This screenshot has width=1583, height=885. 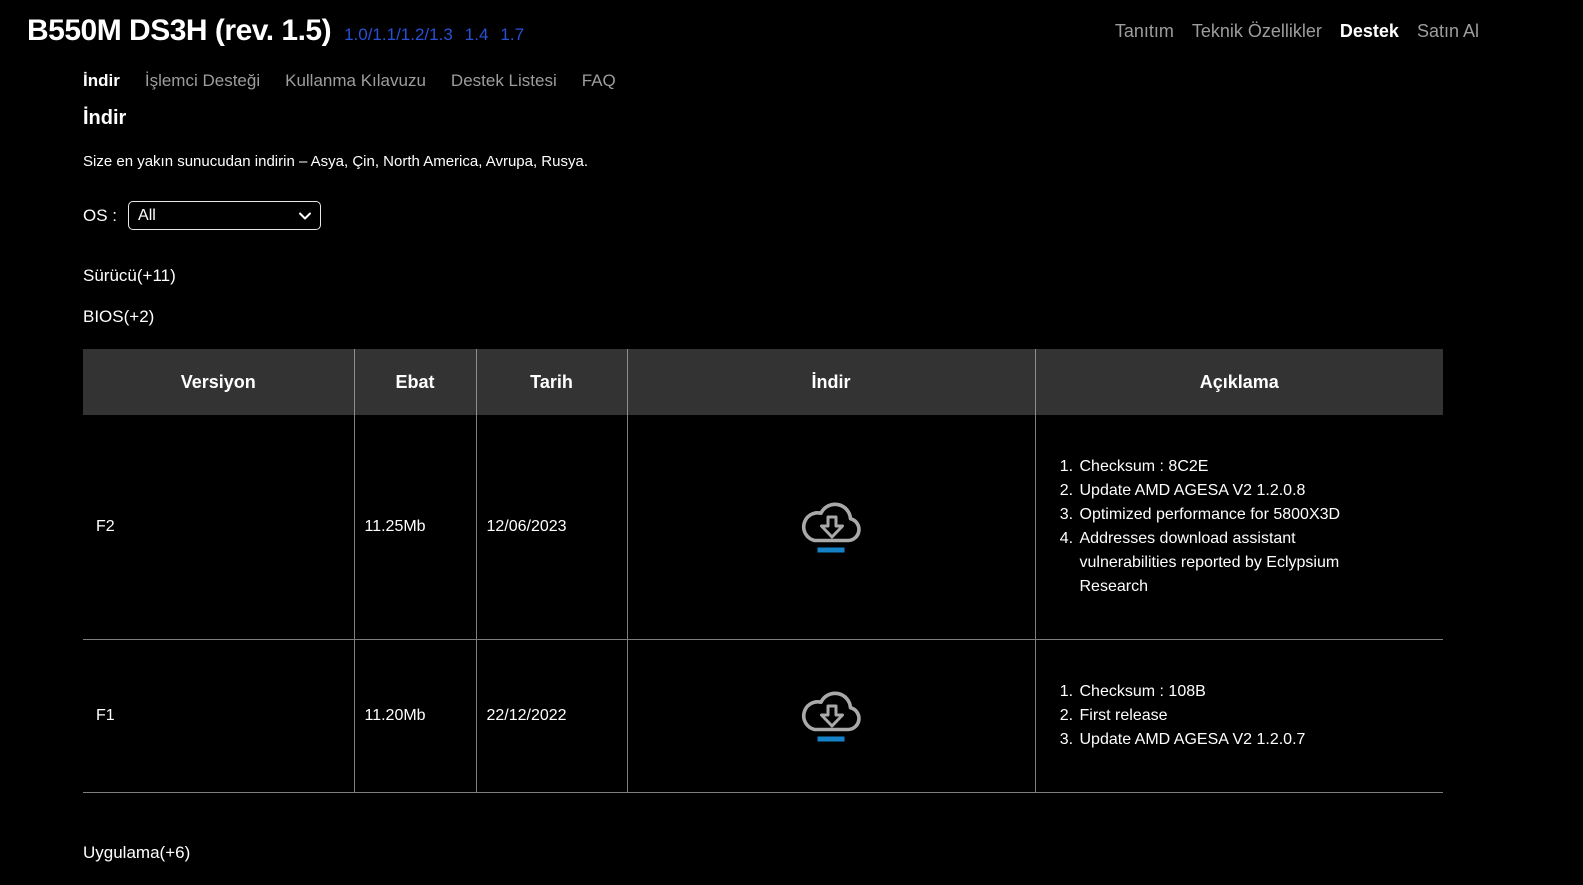 I want to click on bios-release-date: 22/12/2022, so click(x=551, y=716).